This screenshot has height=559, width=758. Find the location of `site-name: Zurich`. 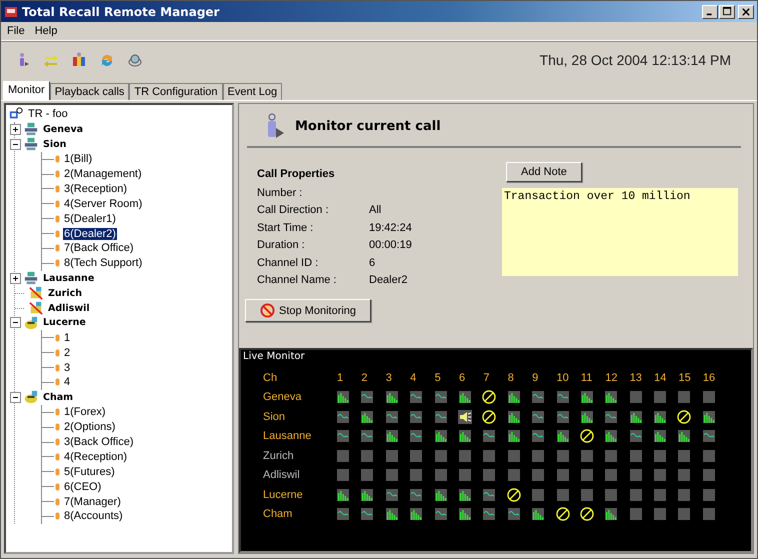

site-name: Zurich is located at coordinates (279, 456).